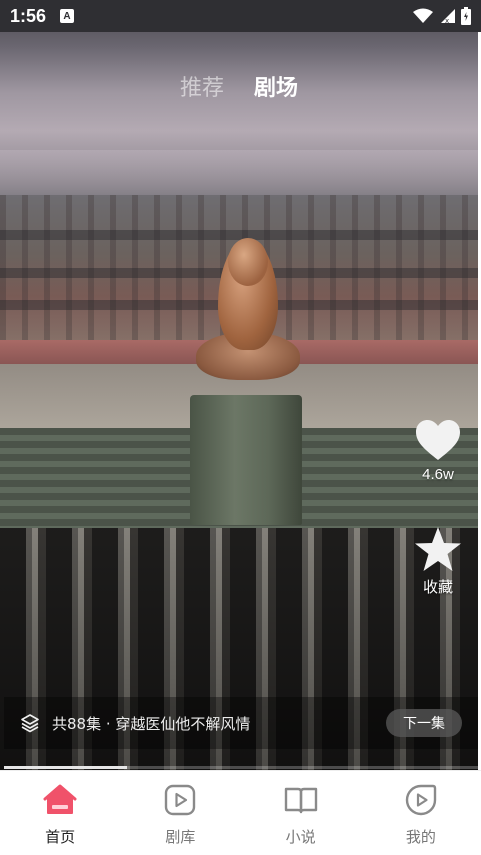 The height and width of the screenshot is (855, 481). What do you see at coordinates (241, 767) in the screenshot?
I see `video-progress-bar` at bounding box center [241, 767].